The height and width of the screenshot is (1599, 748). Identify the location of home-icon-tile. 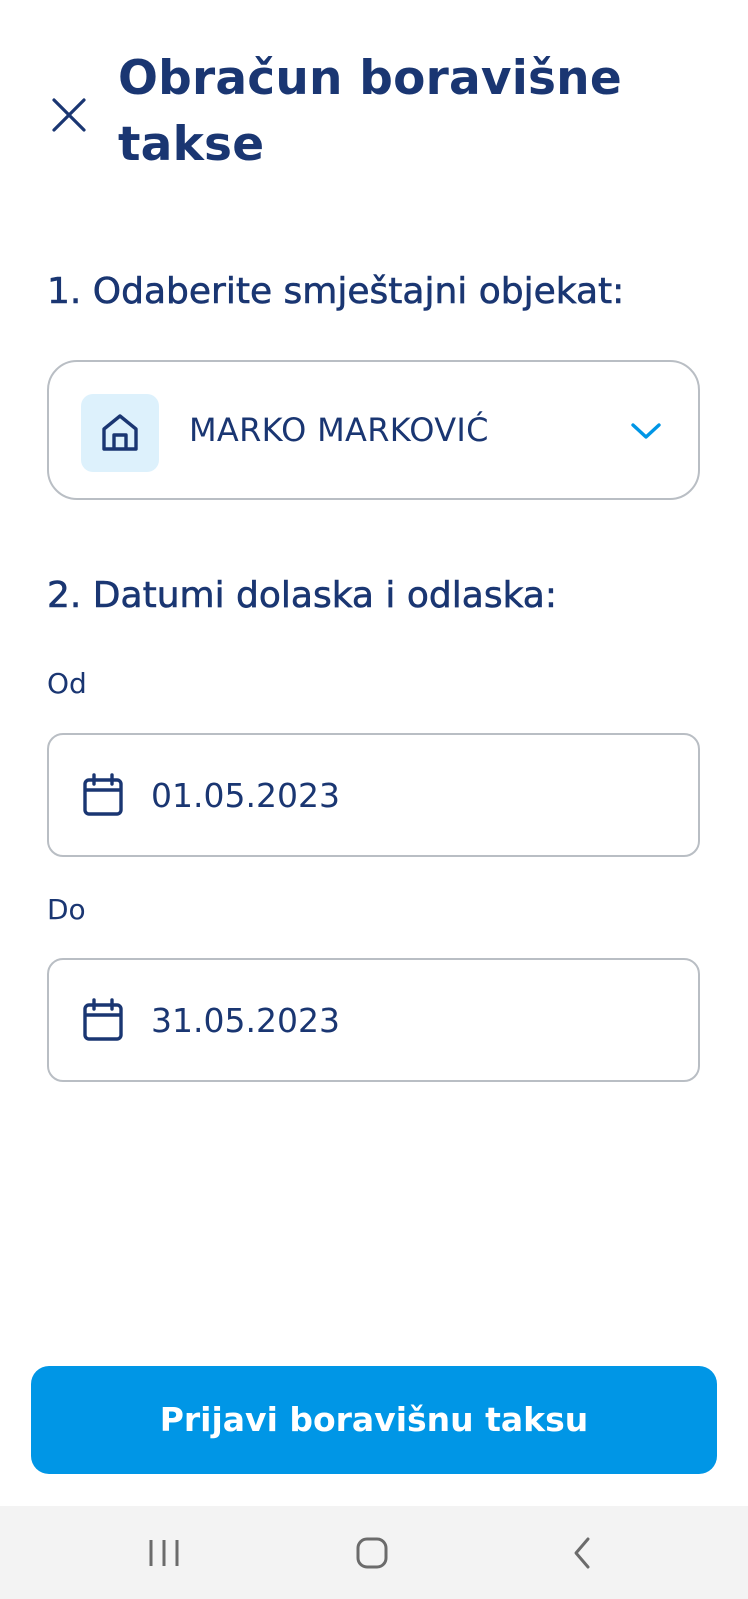
(120, 433).